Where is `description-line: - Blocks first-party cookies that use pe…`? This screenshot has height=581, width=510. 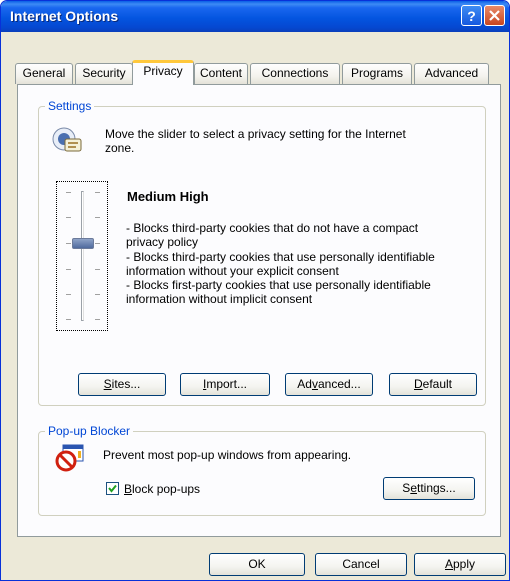
description-line: - Blocks first-party cookies that use pe… is located at coordinates (278, 285).